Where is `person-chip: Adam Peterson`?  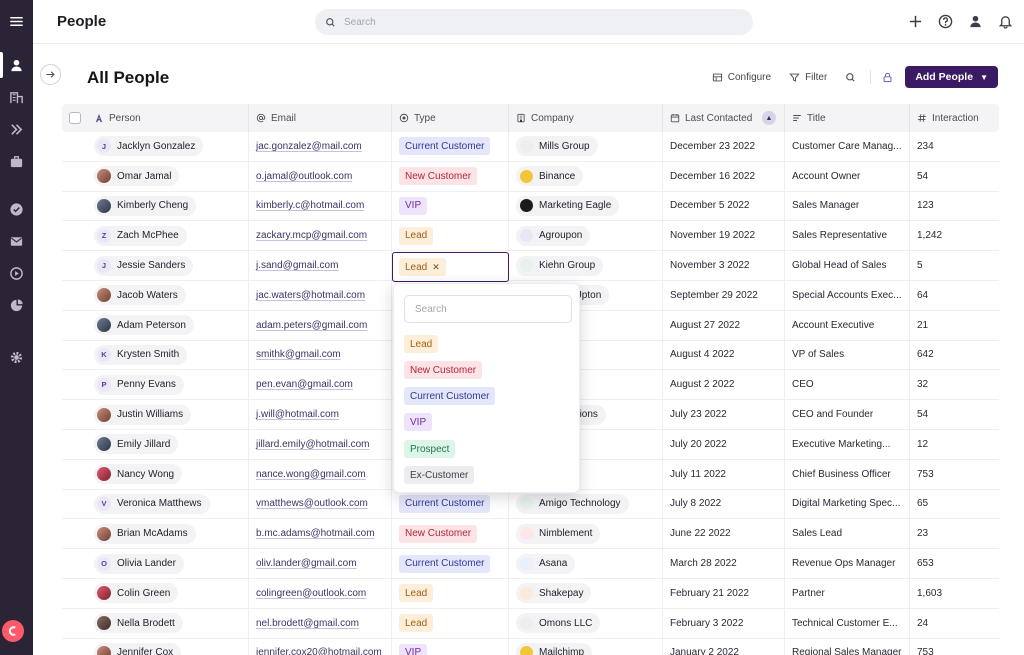
person-chip: Adam Peterson is located at coordinates (144, 325).